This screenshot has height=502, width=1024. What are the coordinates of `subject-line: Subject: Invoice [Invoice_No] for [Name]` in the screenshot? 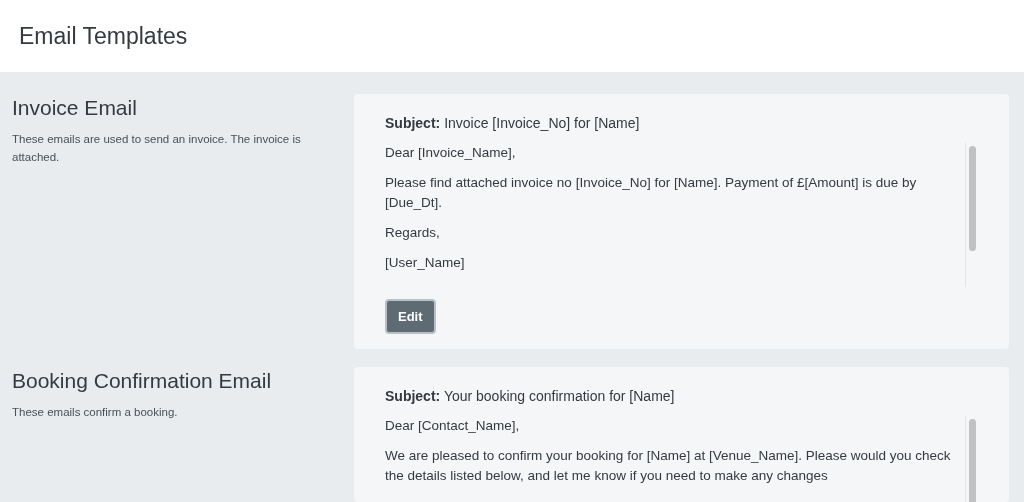 It's located at (513, 123).